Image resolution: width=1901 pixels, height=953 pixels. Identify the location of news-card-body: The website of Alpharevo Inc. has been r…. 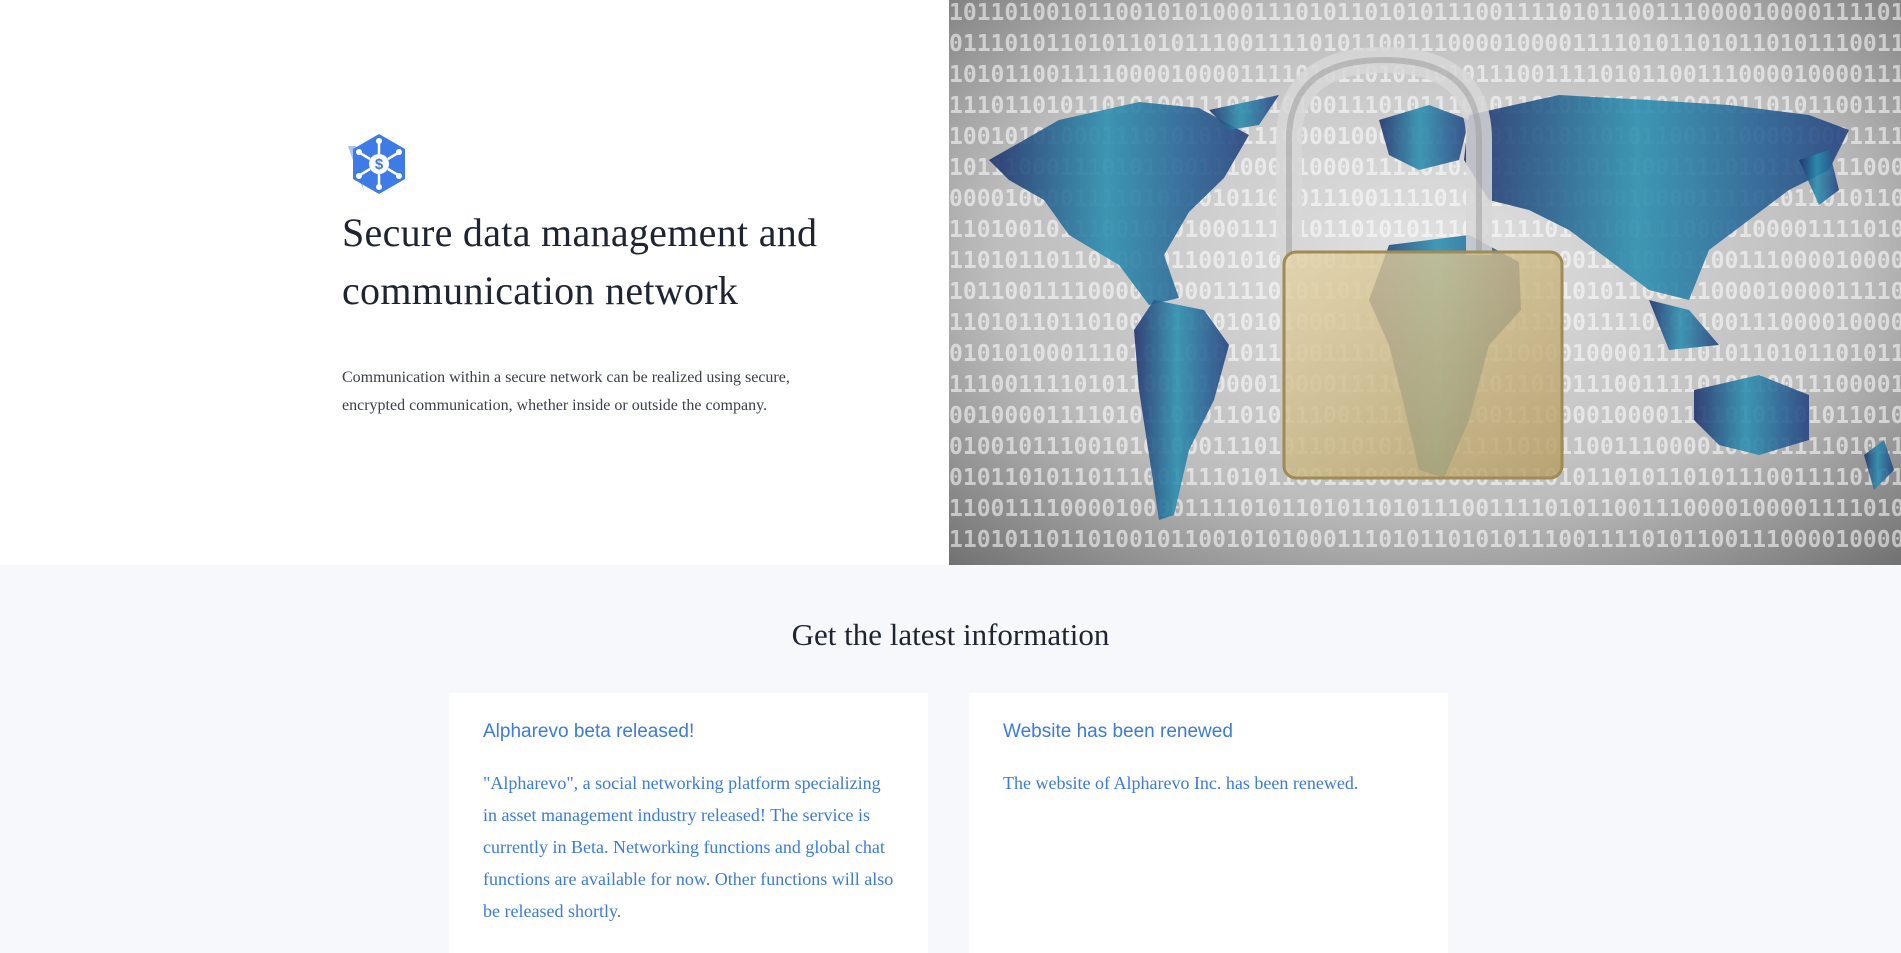
(1181, 783).